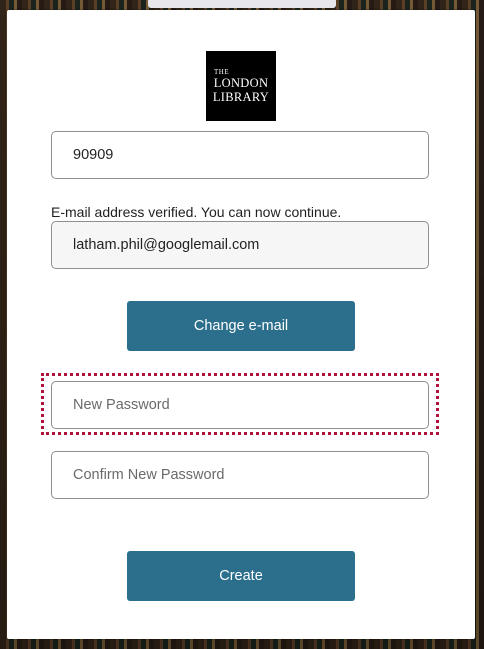 The image size is (484, 649). What do you see at coordinates (241, 83) in the screenshot?
I see `logo-line-london: LONDON` at bounding box center [241, 83].